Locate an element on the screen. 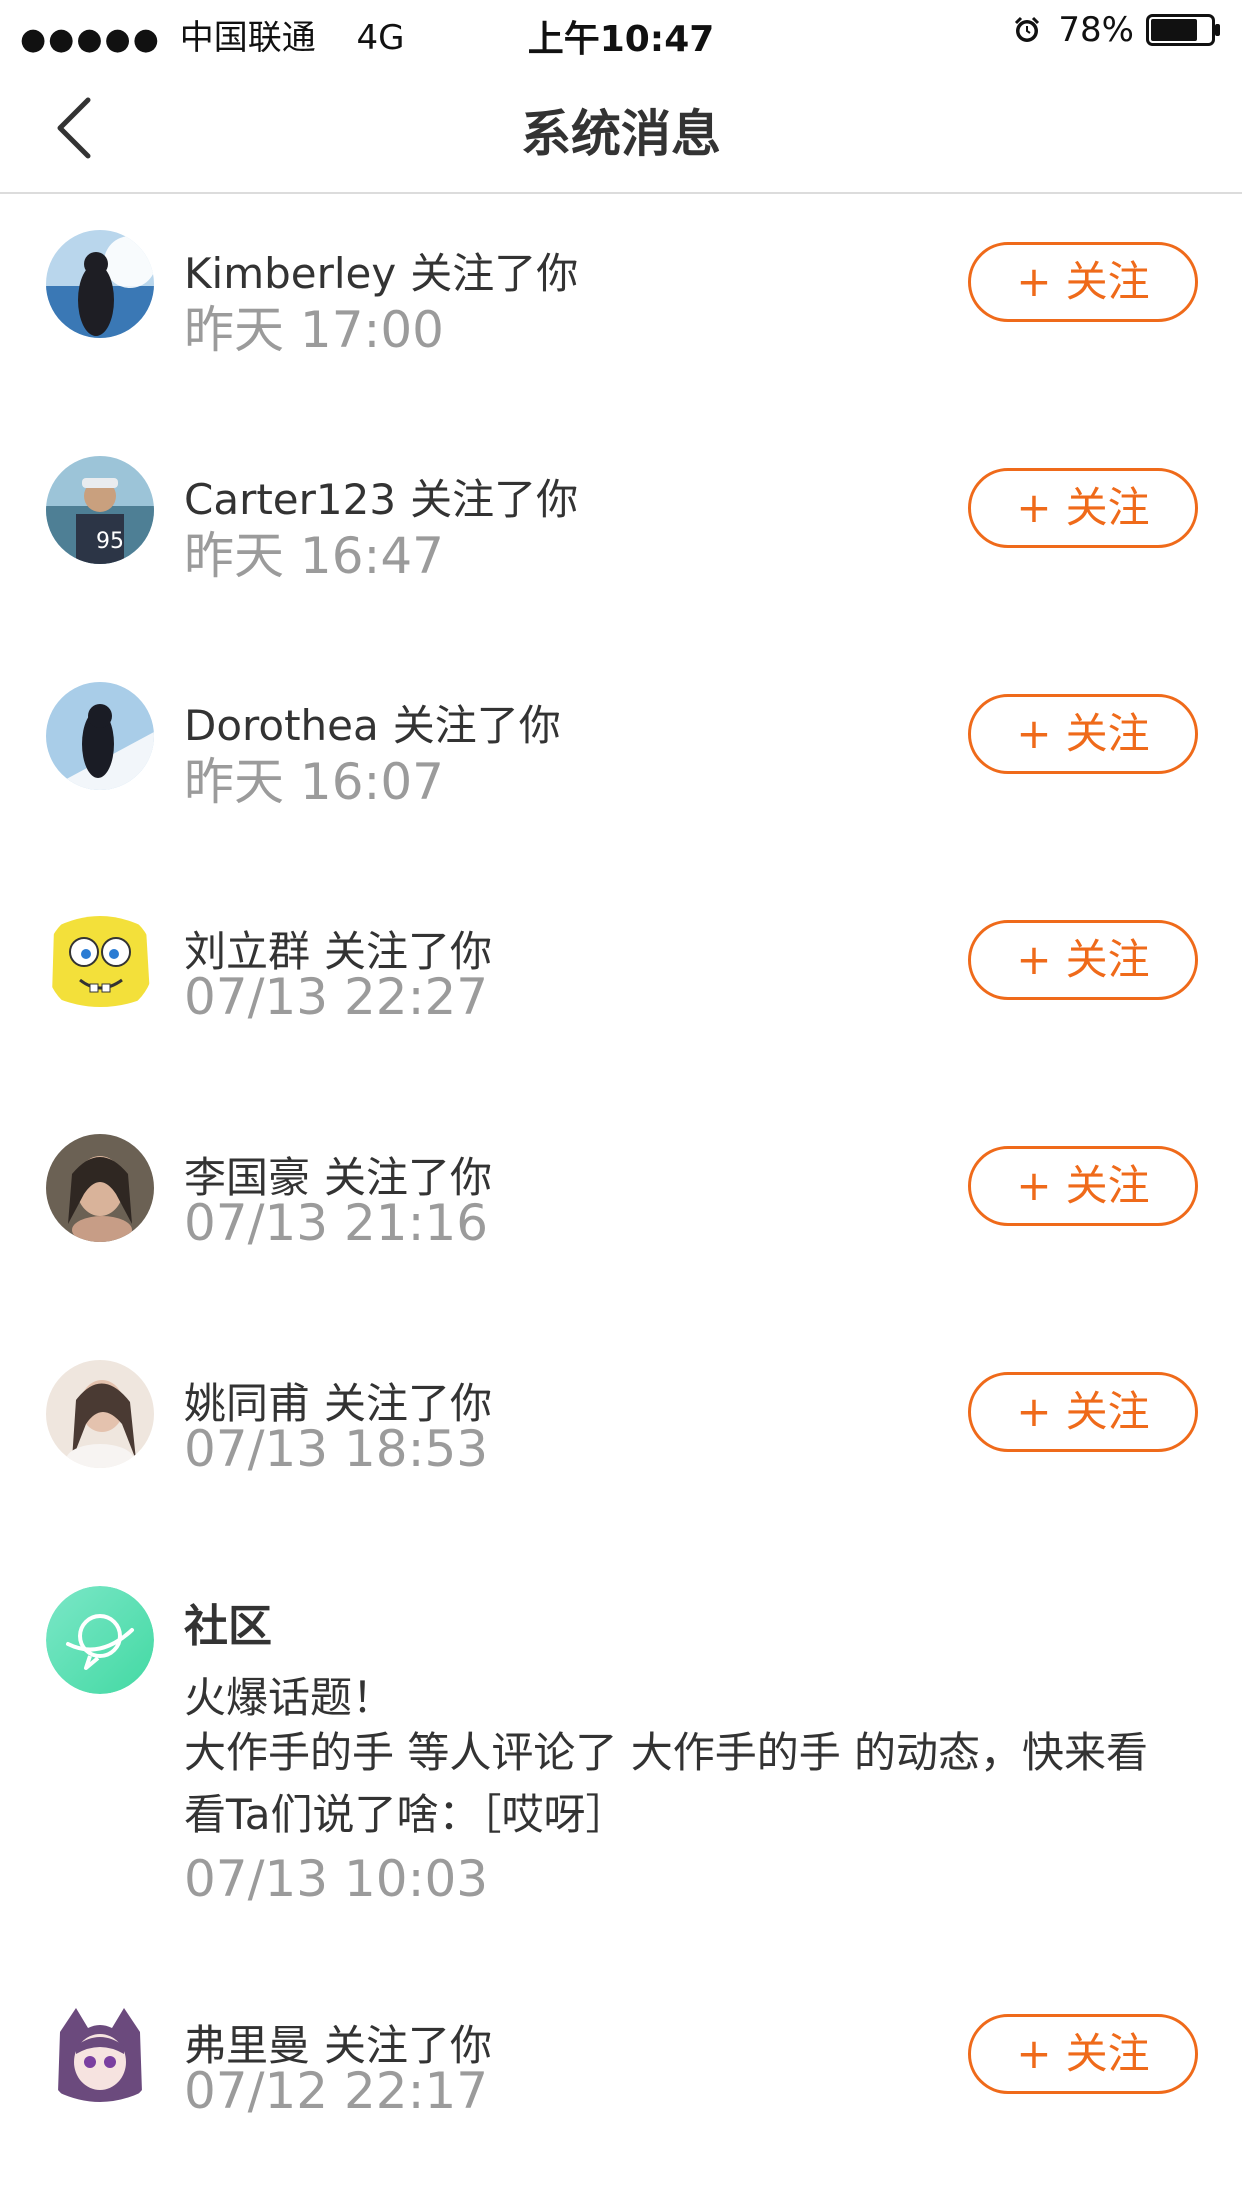 The height and width of the screenshot is (2208, 1242). message-time: 昨天 16:07 is located at coordinates (314, 782).